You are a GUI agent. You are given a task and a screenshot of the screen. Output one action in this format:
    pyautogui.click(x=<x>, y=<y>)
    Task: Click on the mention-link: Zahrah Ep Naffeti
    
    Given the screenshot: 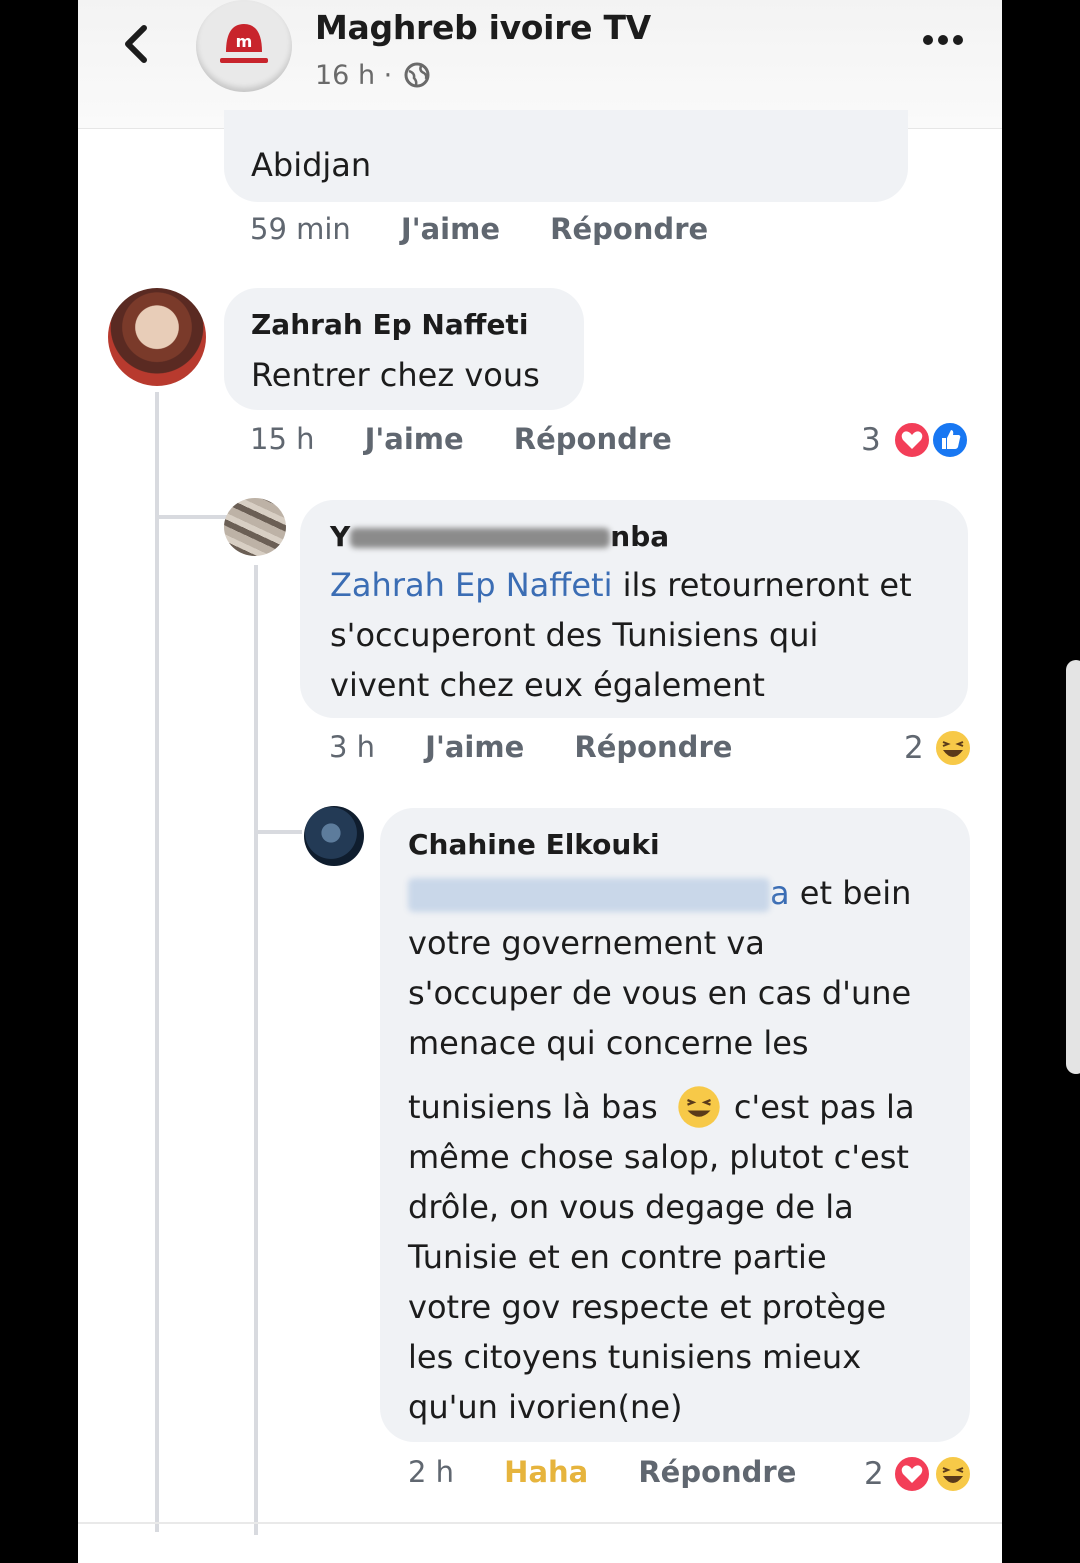 What is the action you would take?
    pyautogui.click(x=471, y=585)
    